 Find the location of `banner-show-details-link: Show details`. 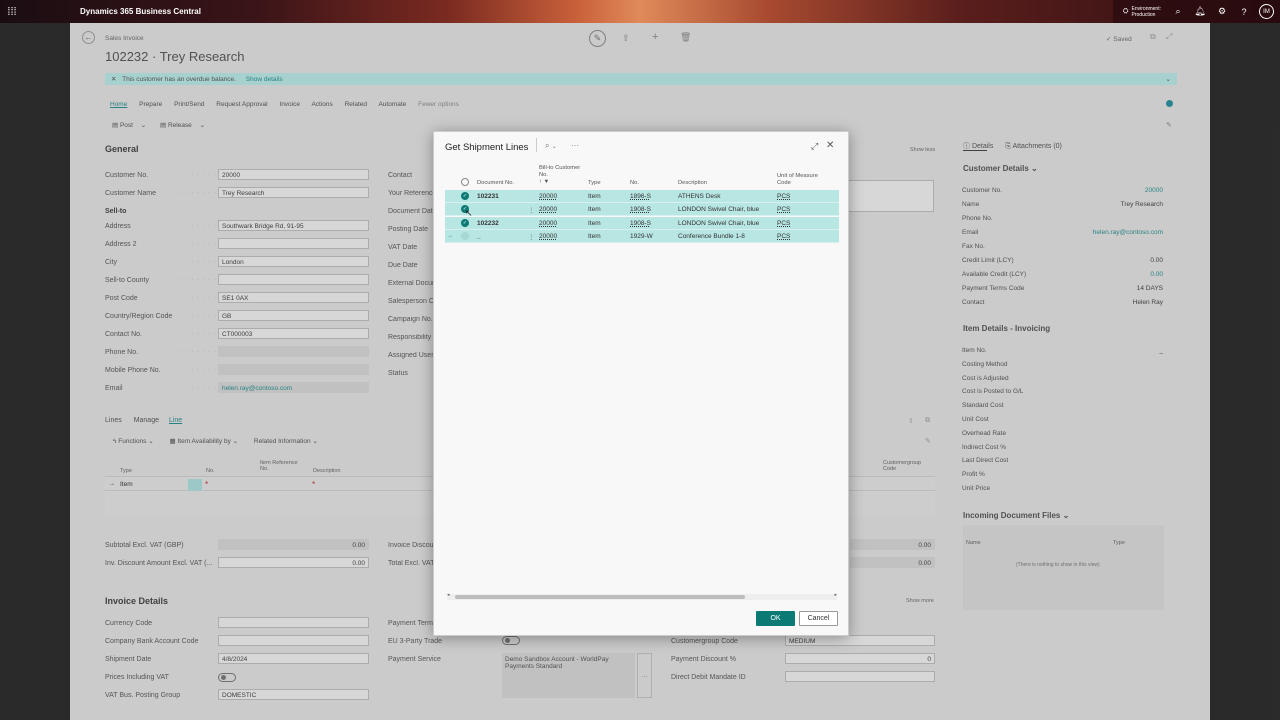

banner-show-details-link: Show details is located at coordinates (264, 79).